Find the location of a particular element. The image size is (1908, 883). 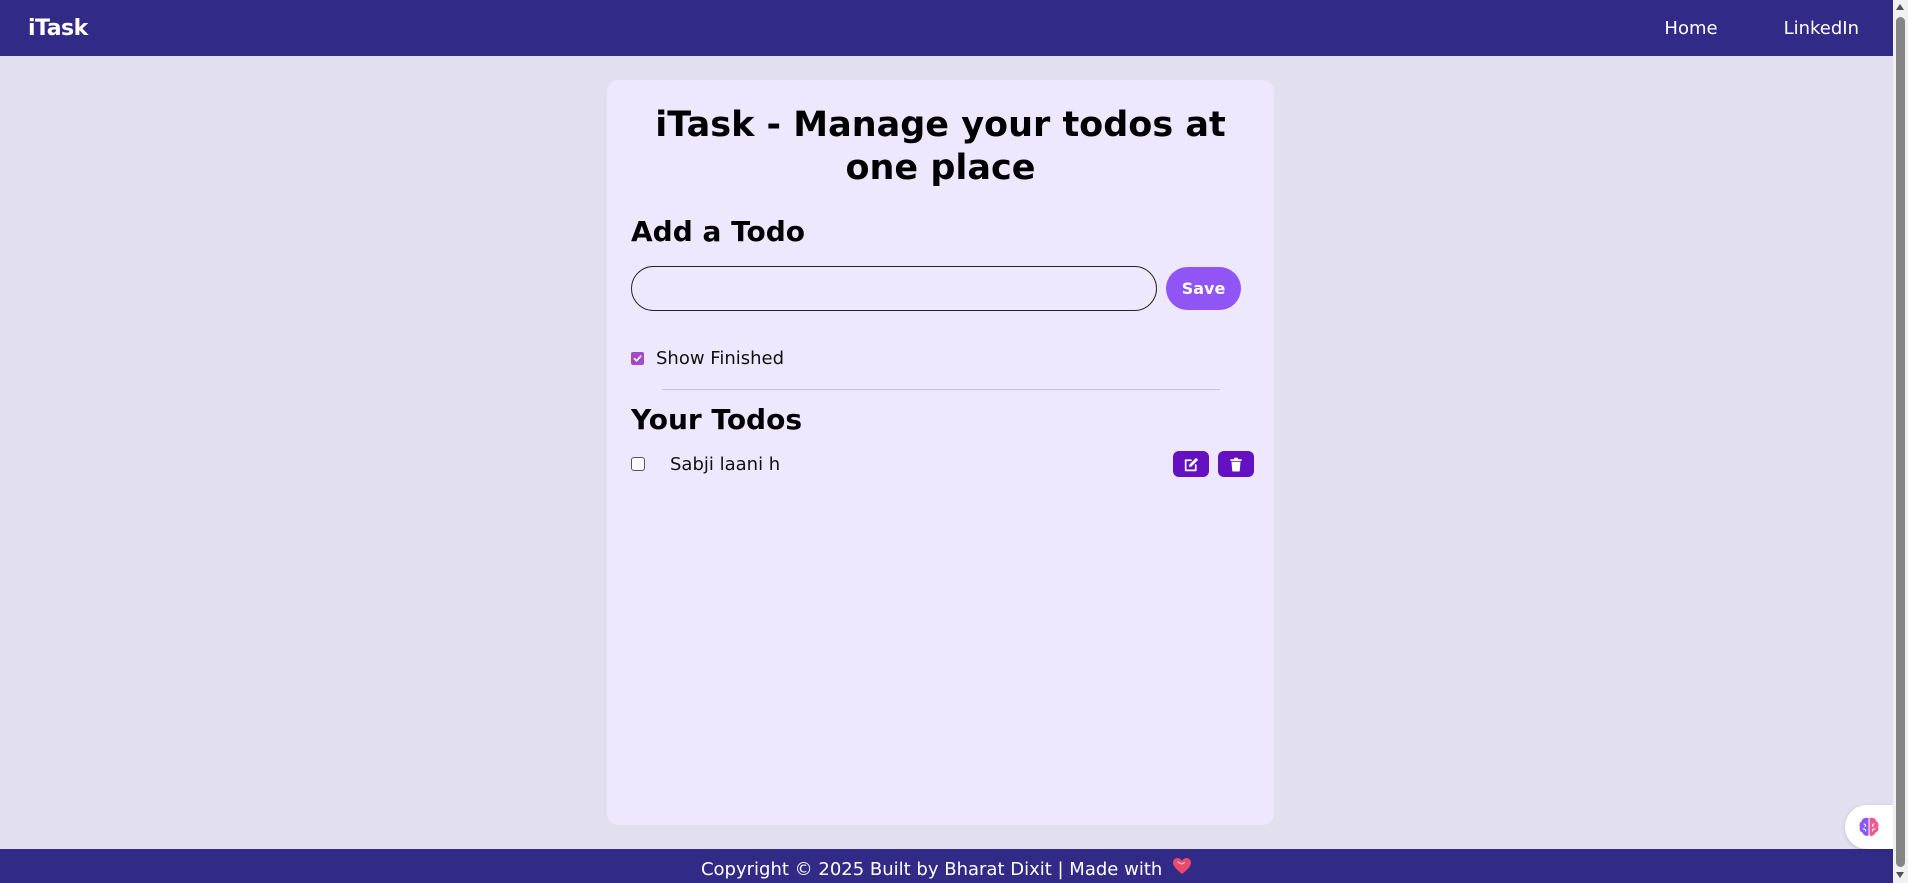

heart-icon is located at coordinates (1182, 866).